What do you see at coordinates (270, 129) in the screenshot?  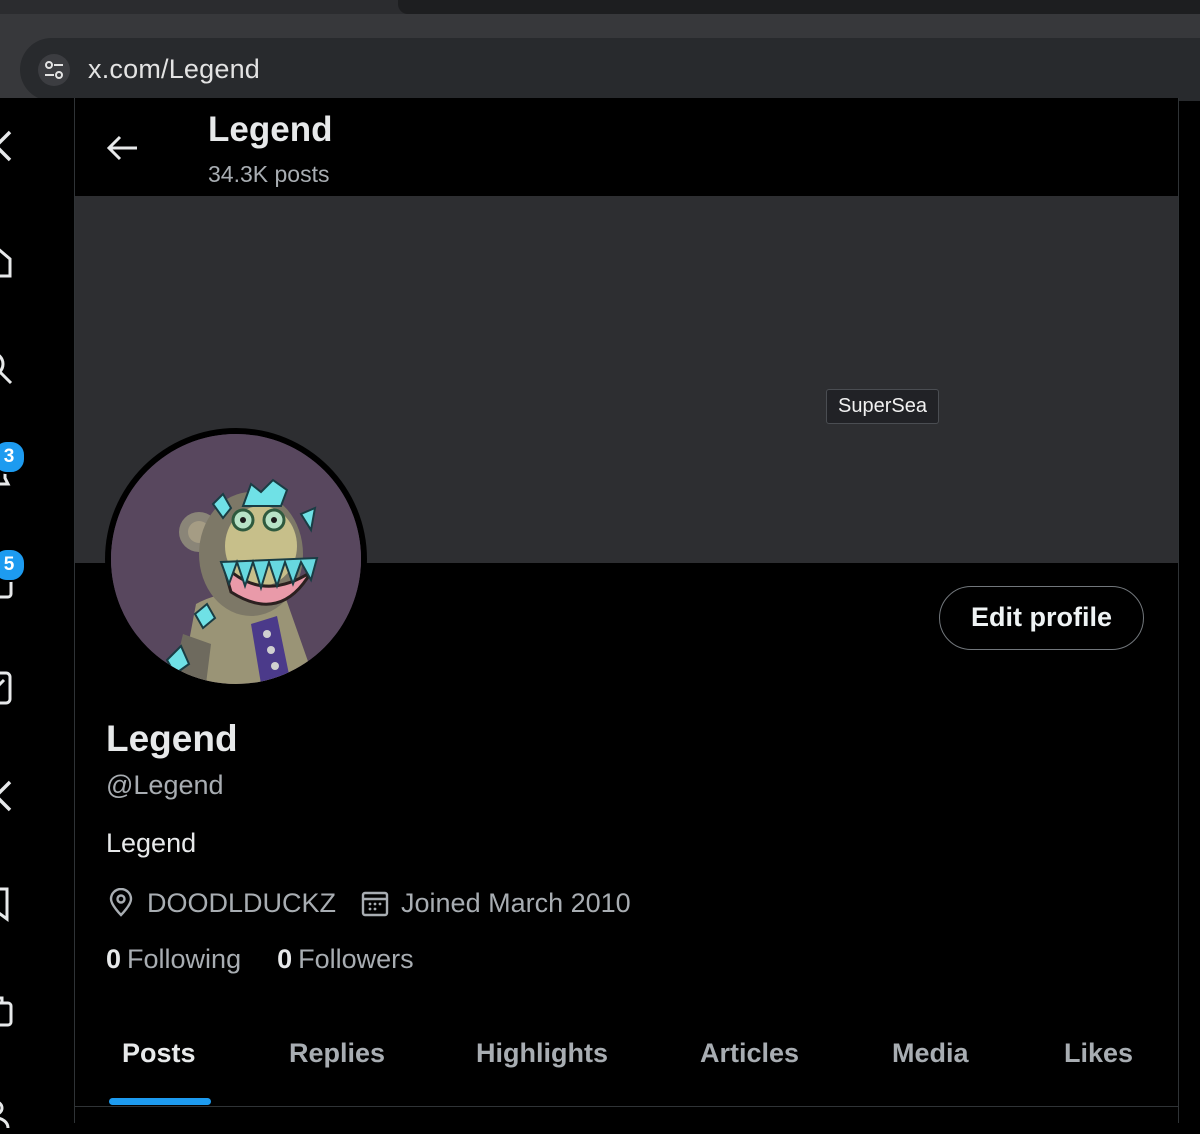 I see `header-name: Legend` at bounding box center [270, 129].